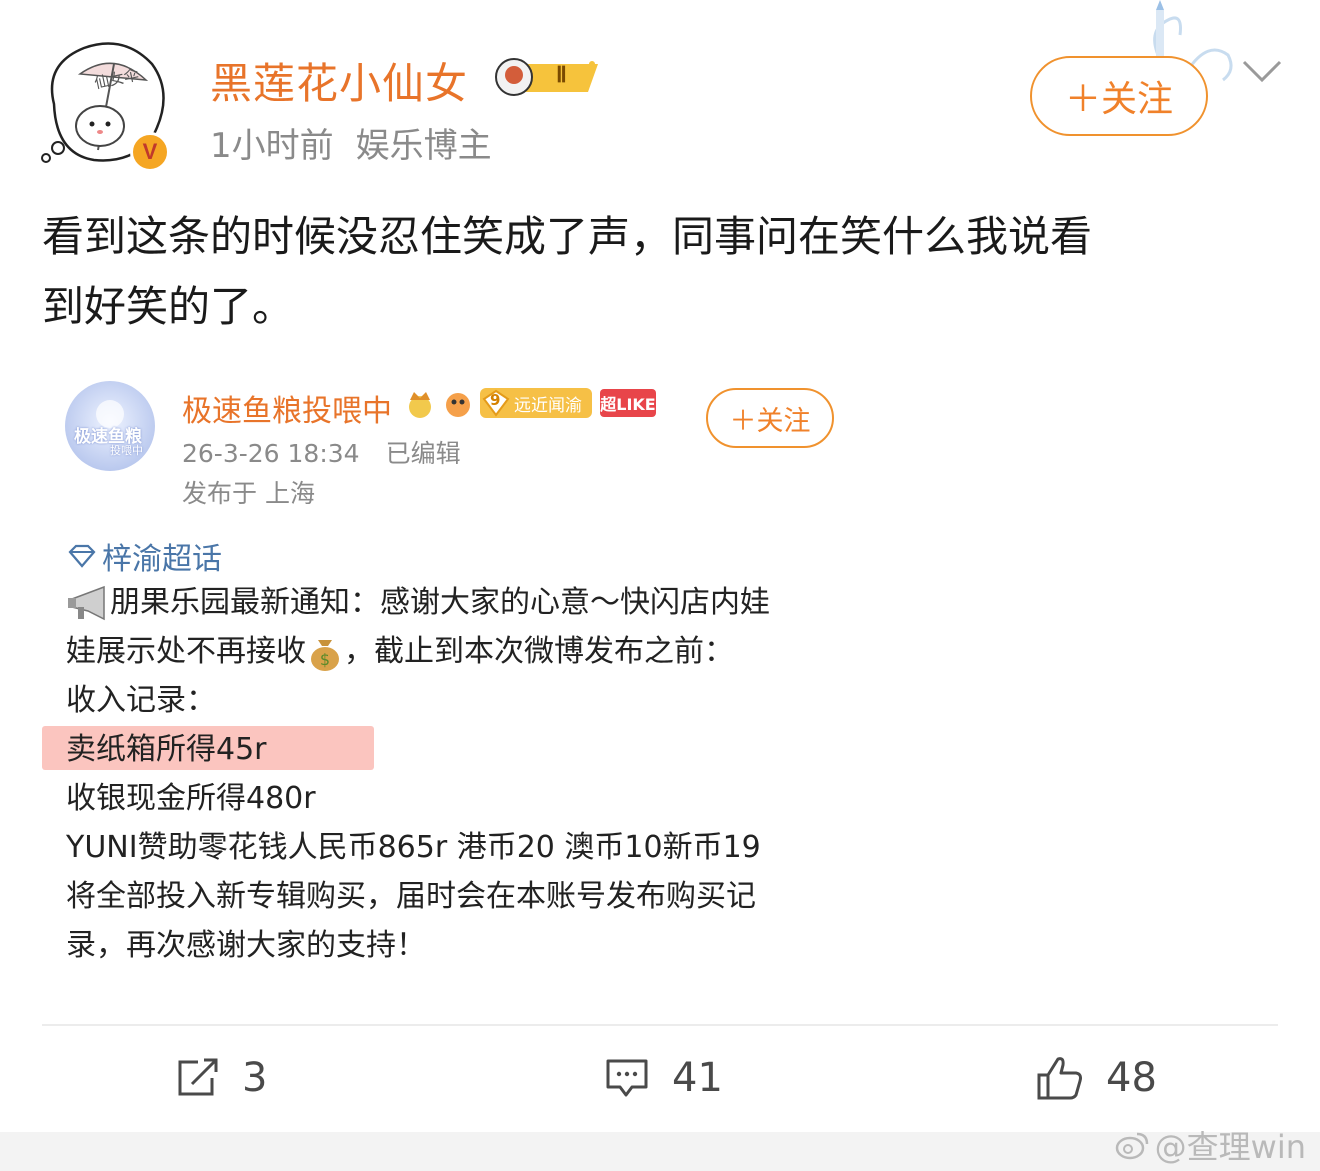 The image size is (1320, 1171). What do you see at coordinates (770, 418) in the screenshot?
I see `embedded-follow-button: ＋关注` at bounding box center [770, 418].